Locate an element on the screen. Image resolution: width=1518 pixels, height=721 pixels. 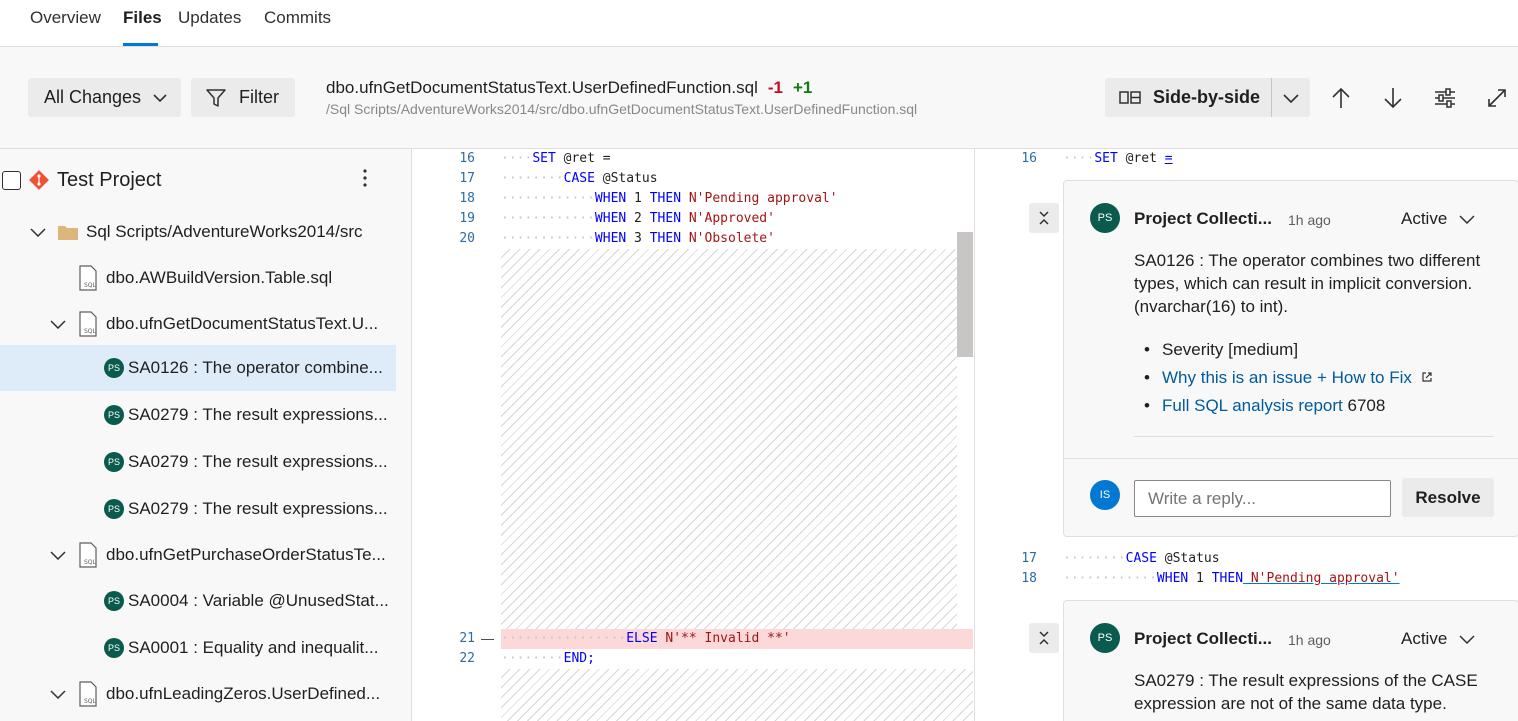
report-link: Full SQL analysis report is located at coordinates (1252, 405).